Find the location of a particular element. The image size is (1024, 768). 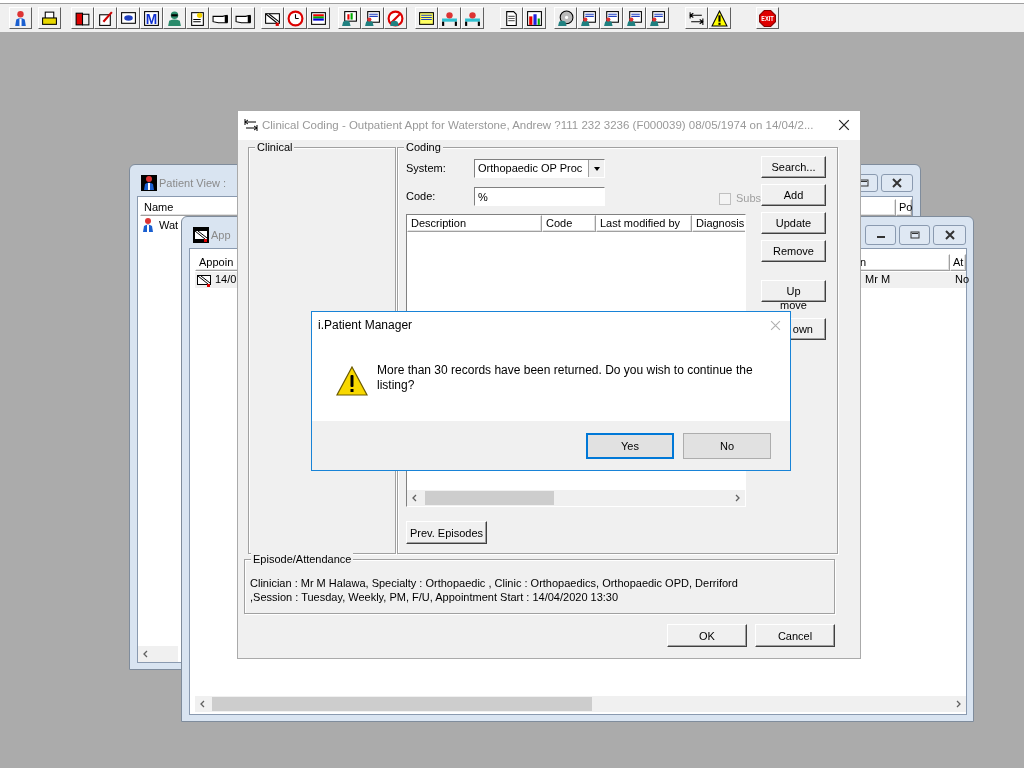

column-header: Description is located at coordinates (474, 223).